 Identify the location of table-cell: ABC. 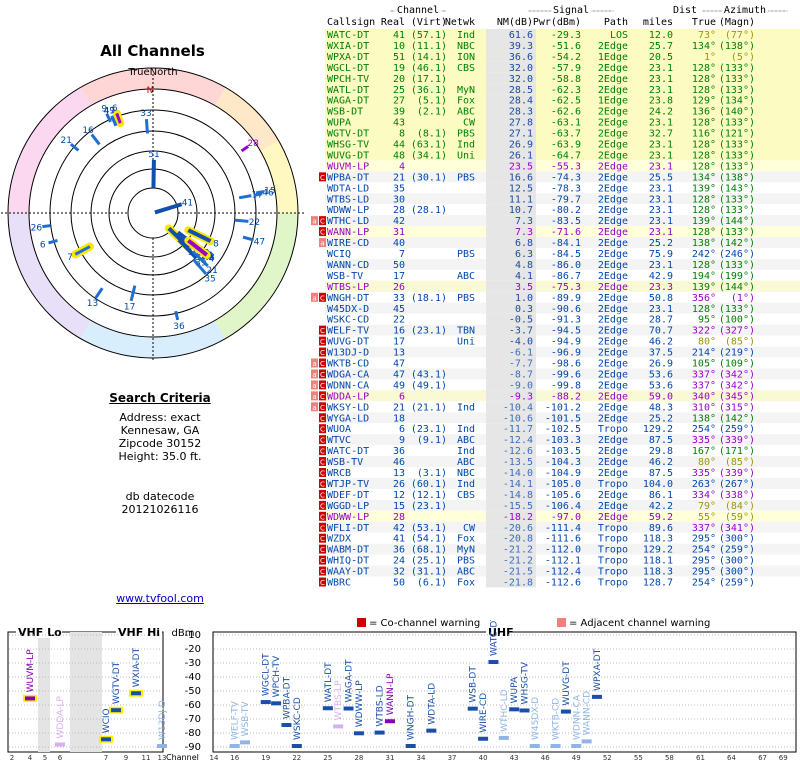
(466, 572).